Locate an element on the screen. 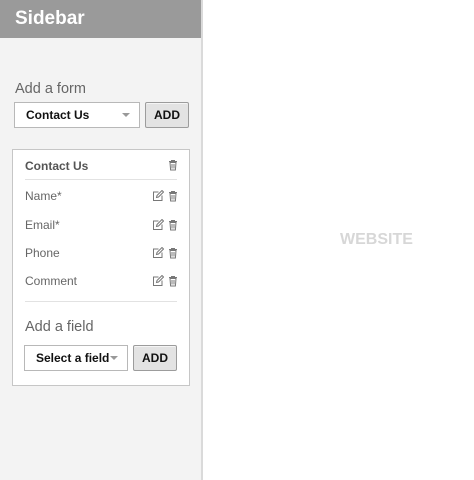  add-form-label: Add a form is located at coordinates (50, 89).